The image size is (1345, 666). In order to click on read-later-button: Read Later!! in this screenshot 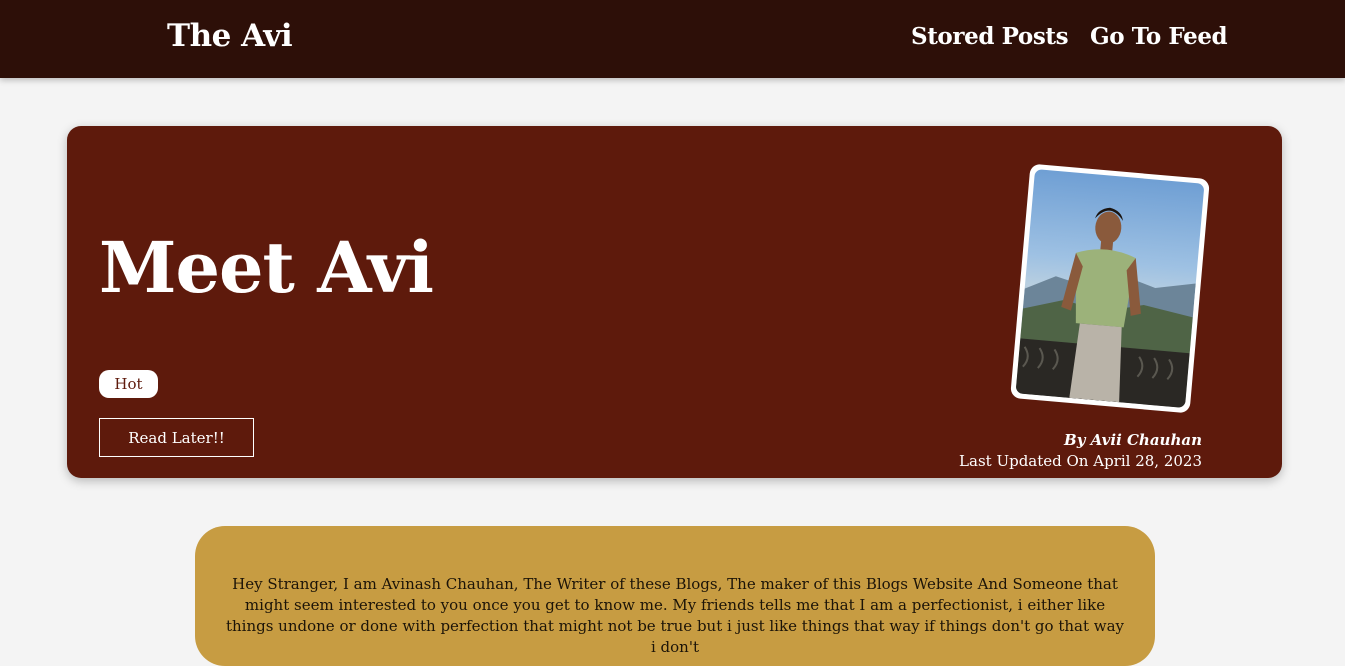, I will do `click(176, 437)`.